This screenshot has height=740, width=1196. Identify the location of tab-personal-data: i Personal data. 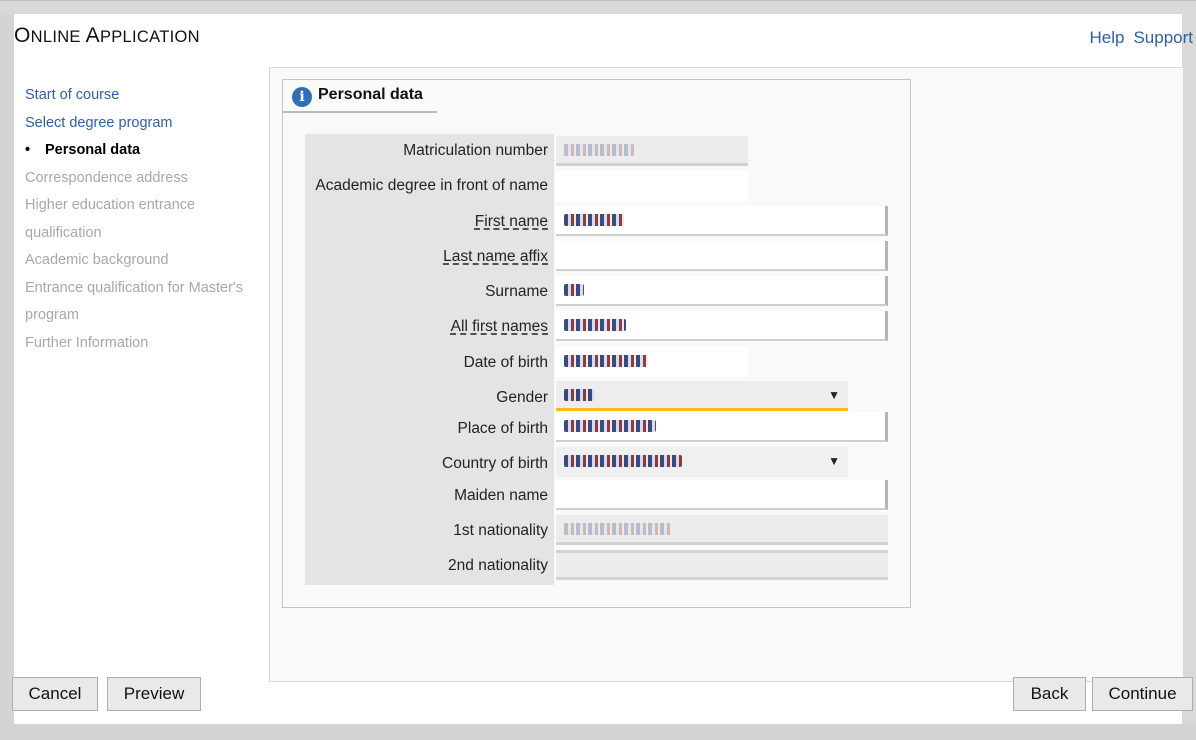
(360, 96).